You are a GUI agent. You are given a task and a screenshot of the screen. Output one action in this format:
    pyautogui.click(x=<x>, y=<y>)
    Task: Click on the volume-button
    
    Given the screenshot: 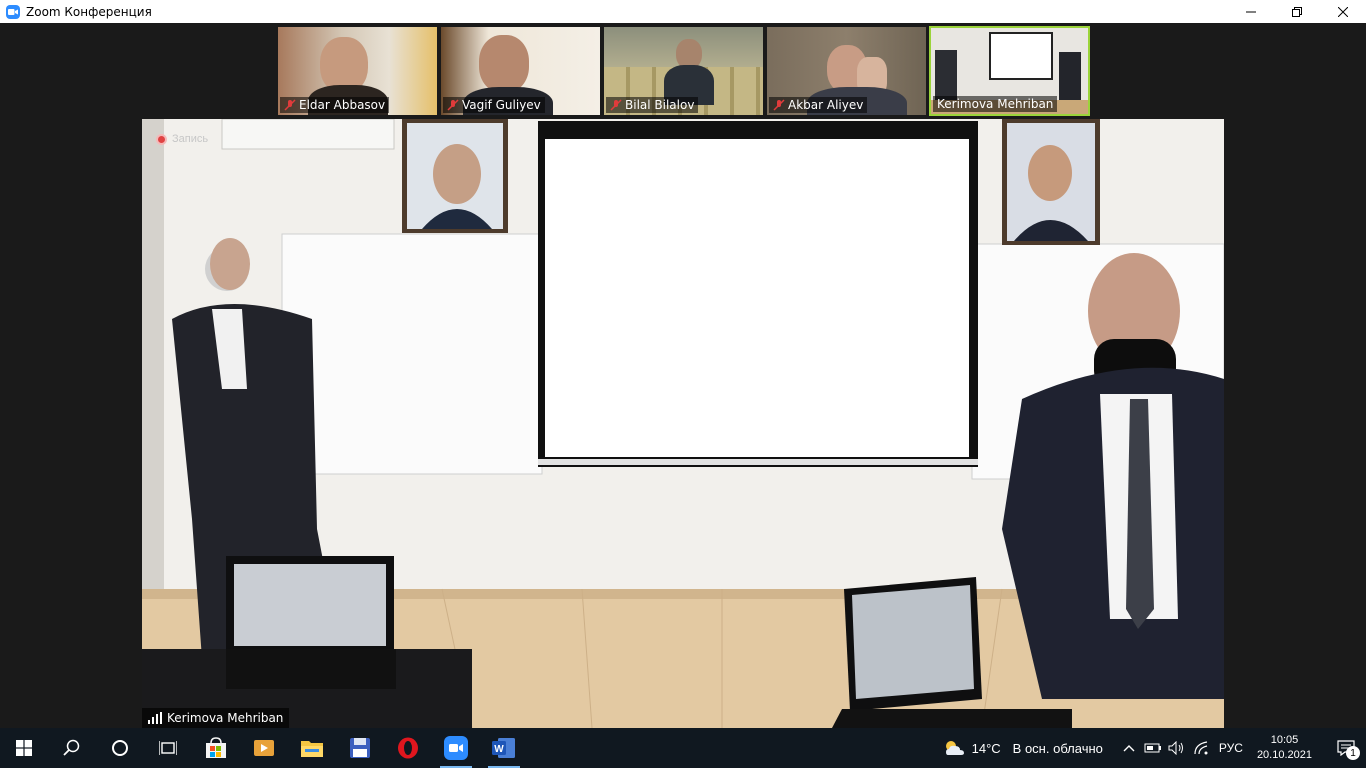 What is the action you would take?
    pyautogui.click(x=1177, y=748)
    